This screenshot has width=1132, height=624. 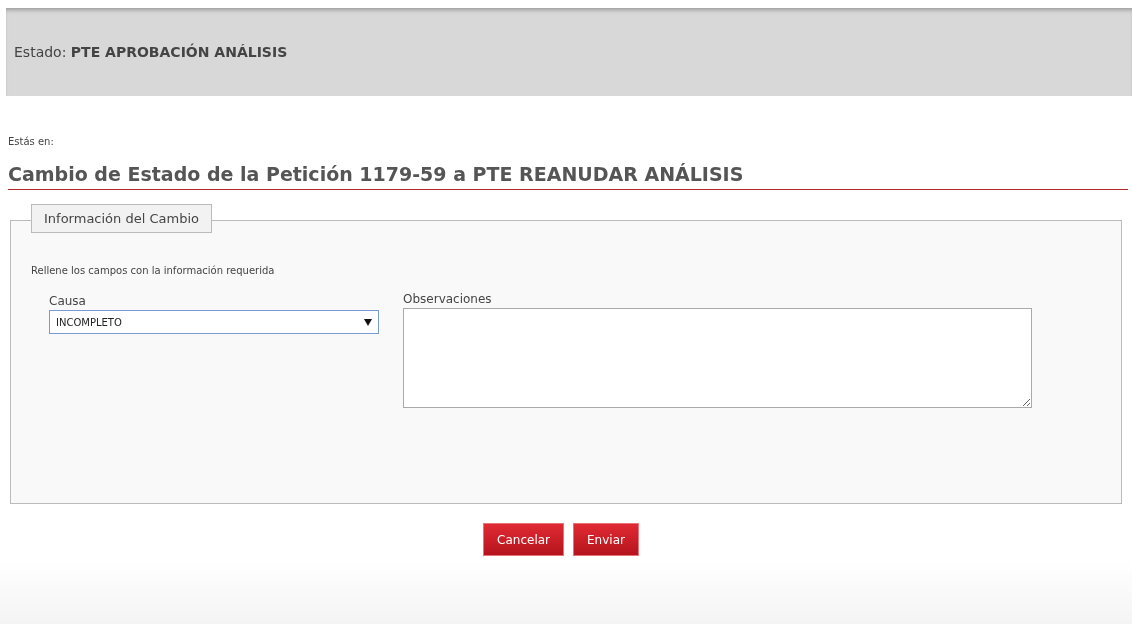 What do you see at coordinates (447, 299) in the screenshot?
I see `field-label: Observaciones` at bounding box center [447, 299].